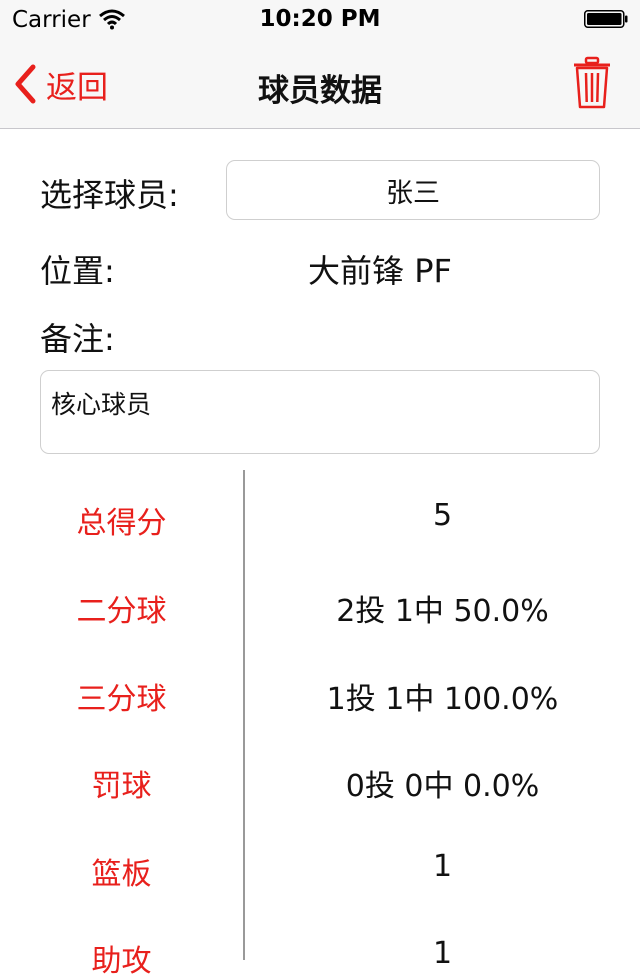 Image resolution: width=640 pixels, height=980 pixels. What do you see at coordinates (413, 193) in the screenshot?
I see `player-value: 张三` at bounding box center [413, 193].